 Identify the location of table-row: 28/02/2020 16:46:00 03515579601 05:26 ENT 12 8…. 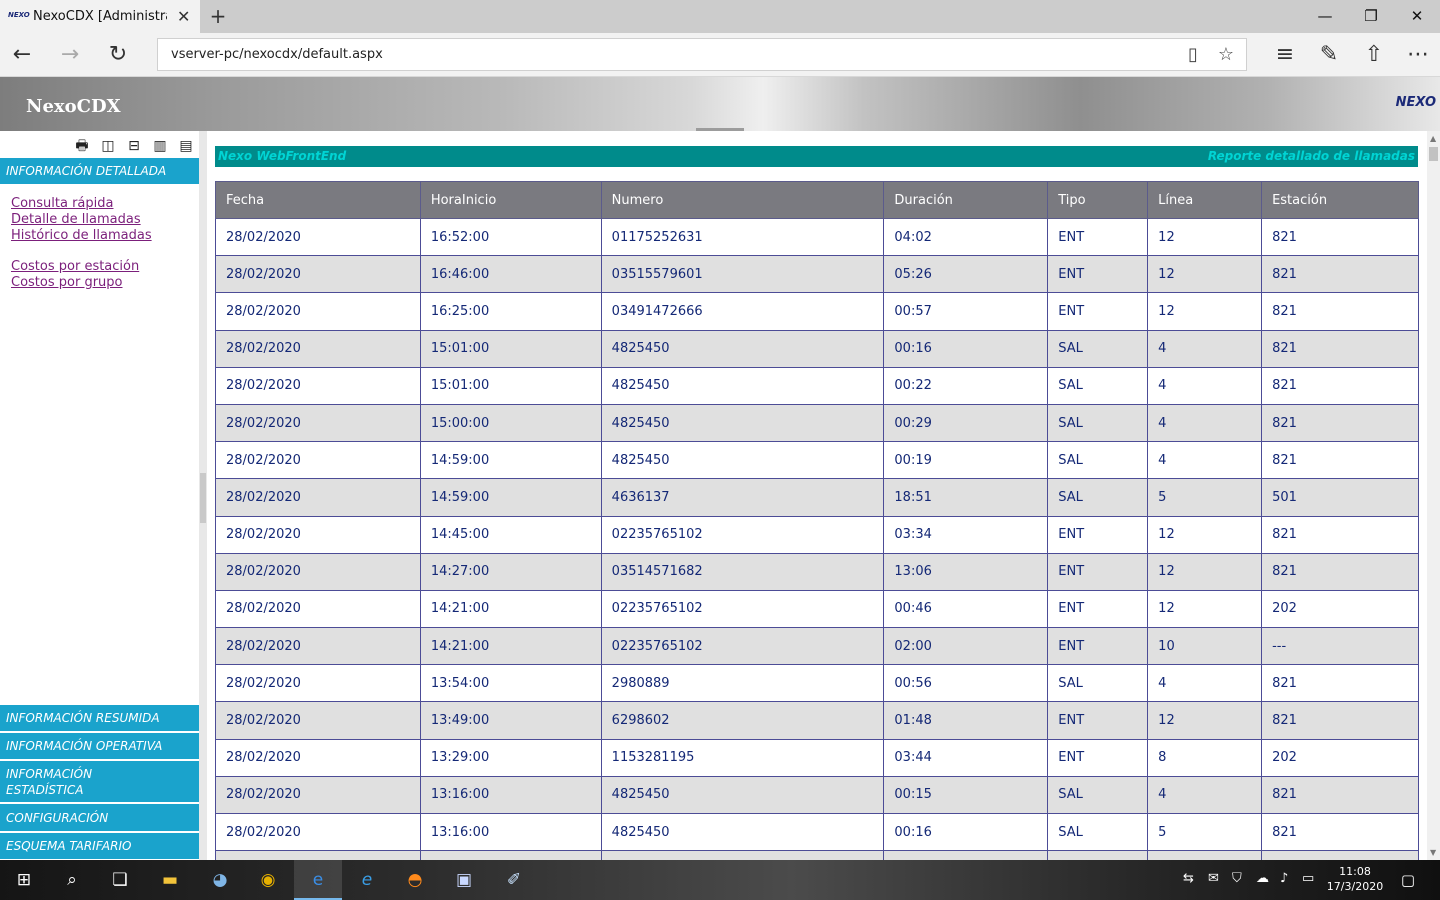
(817, 274).